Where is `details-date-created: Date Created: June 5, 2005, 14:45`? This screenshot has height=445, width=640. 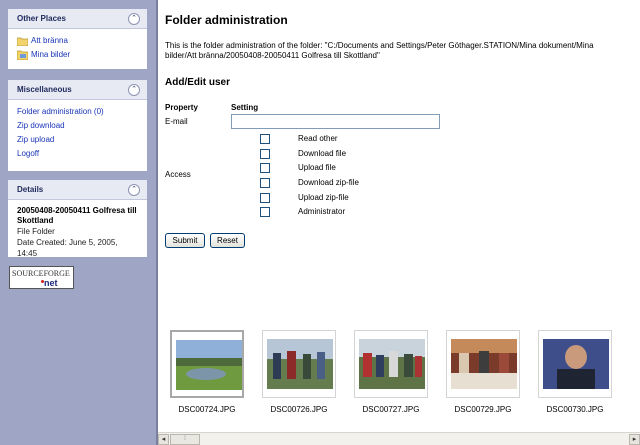 details-date-created: Date Created: June 5, 2005, 14:45 is located at coordinates (67, 248).